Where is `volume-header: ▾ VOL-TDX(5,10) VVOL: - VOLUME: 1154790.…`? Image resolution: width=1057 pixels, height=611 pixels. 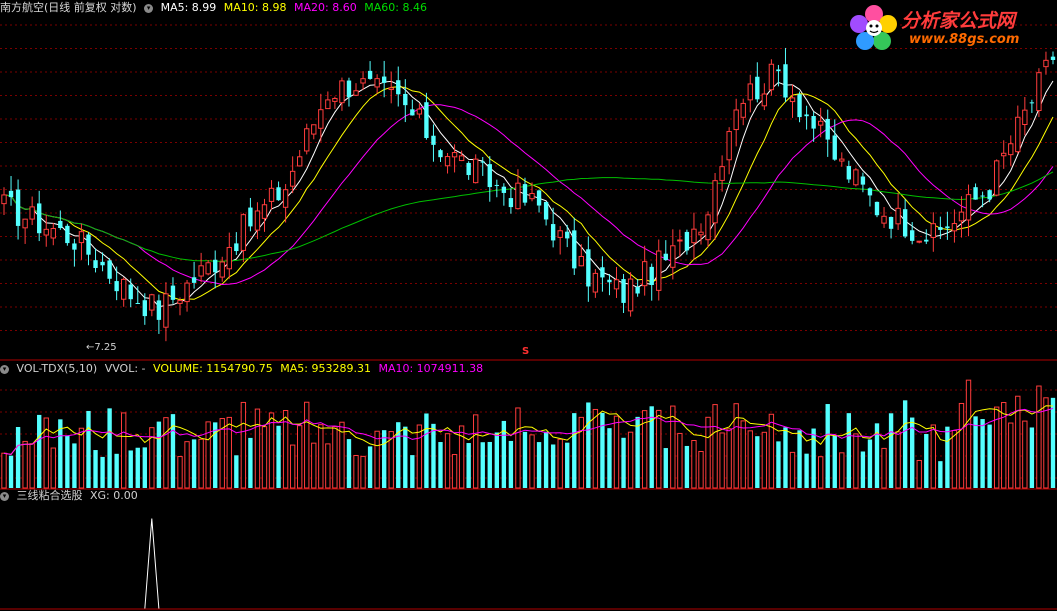
volume-header: ▾ VOL-TDX(5,10) VVOL: - VOLUME: 1154790.… is located at coordinates (243, 369).